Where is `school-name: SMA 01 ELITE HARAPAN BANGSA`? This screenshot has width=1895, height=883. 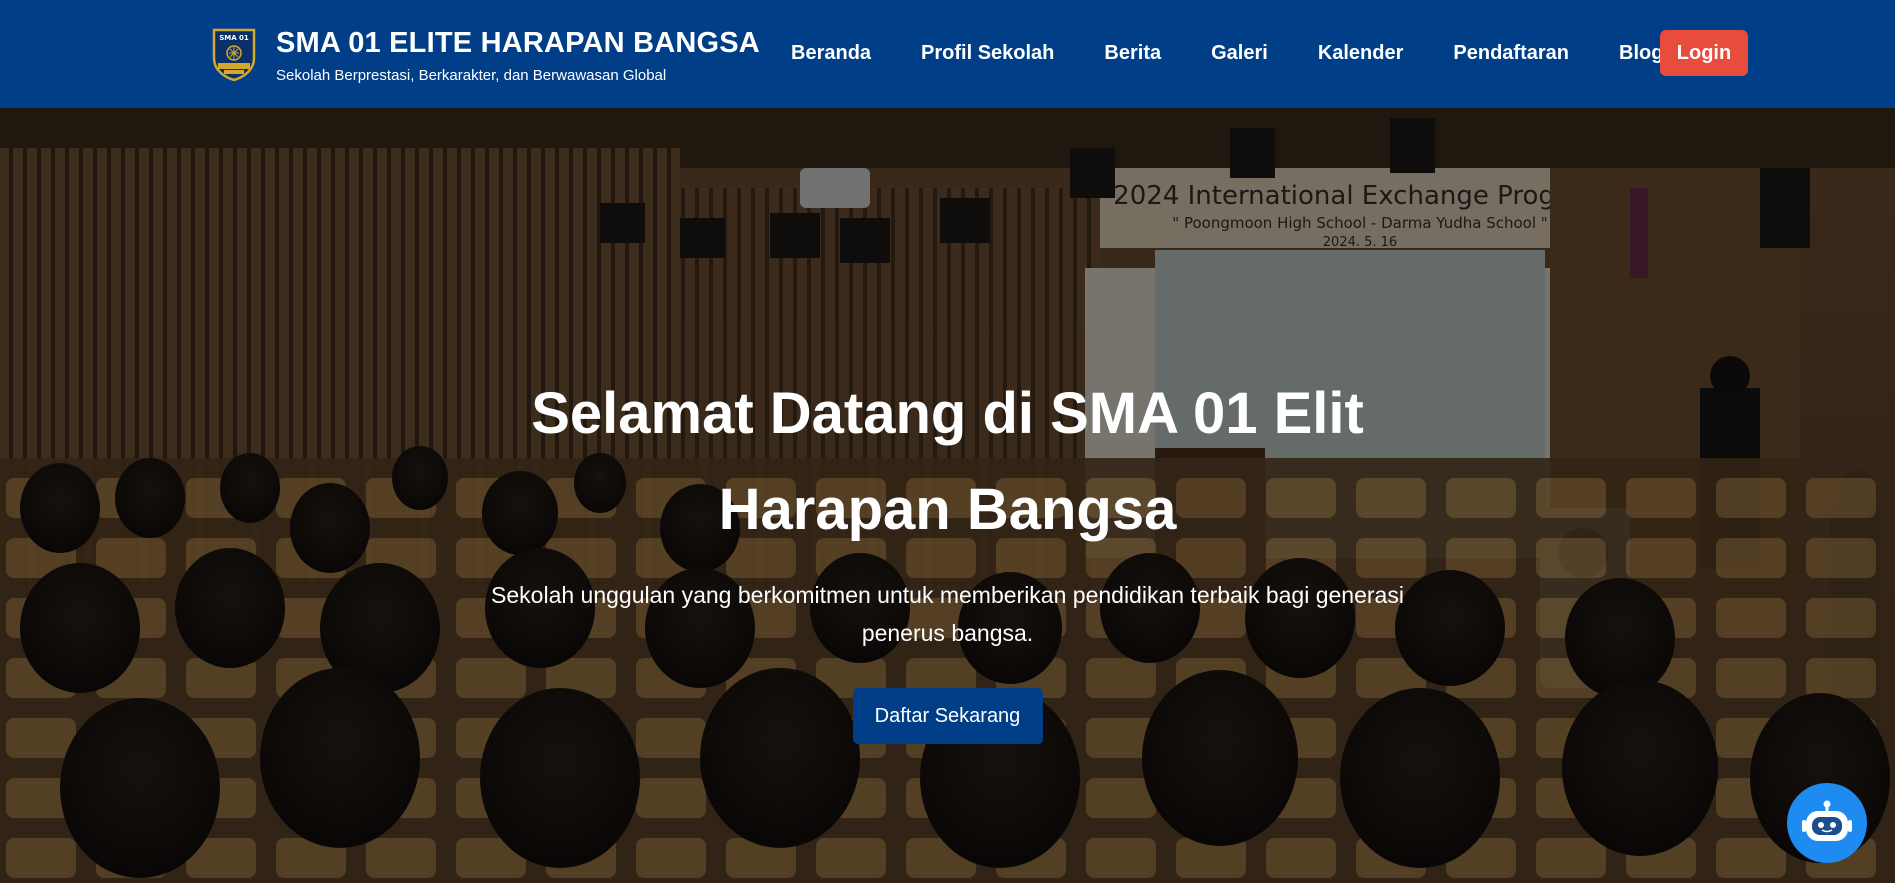
school-name: SMA 01 ELITE HARAPAN BANGSA is located at coordinates (518, 43).